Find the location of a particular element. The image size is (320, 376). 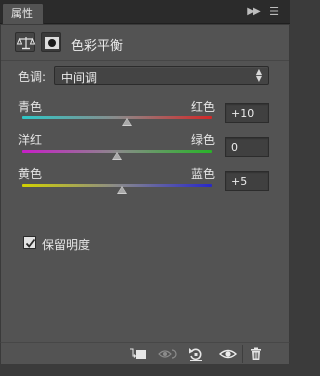

double-chevron-right-icon: ▶▶ is located at coordinates (253, 12).